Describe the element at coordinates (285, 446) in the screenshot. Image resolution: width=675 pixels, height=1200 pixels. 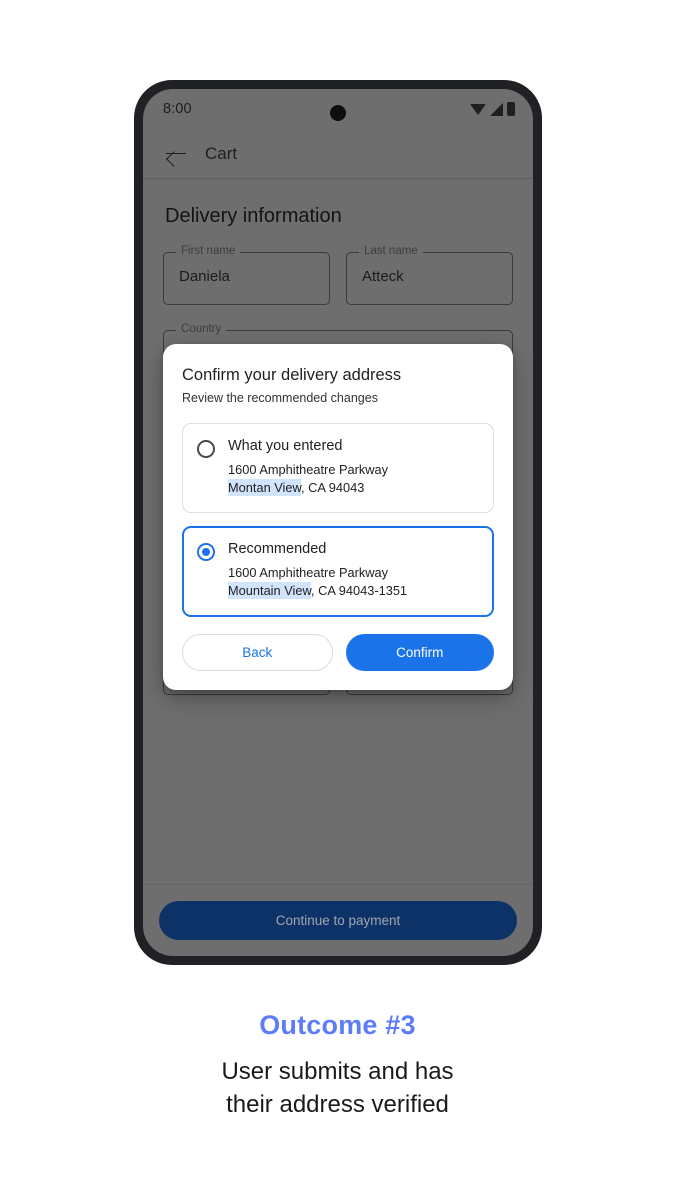
I see `address-option-entered-title: What you entered` at that location.